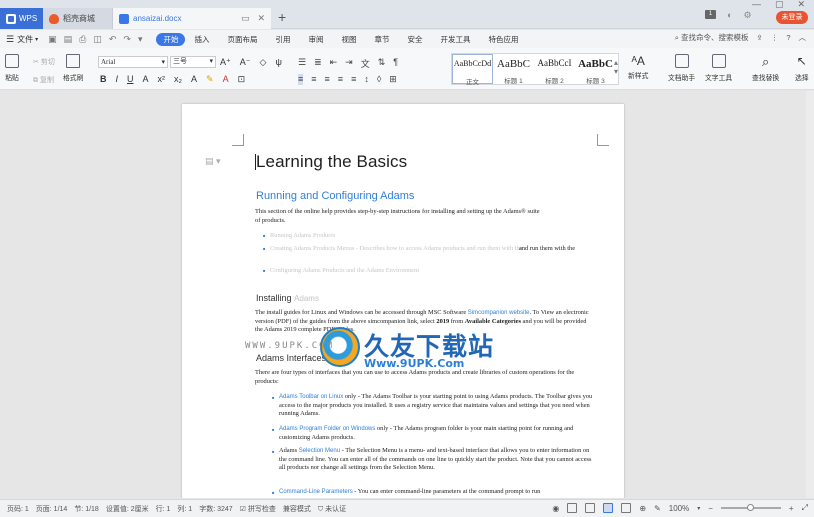 This screenshot has height=517, width=814. I want to click on italic-icon: I, so click(117, 79).